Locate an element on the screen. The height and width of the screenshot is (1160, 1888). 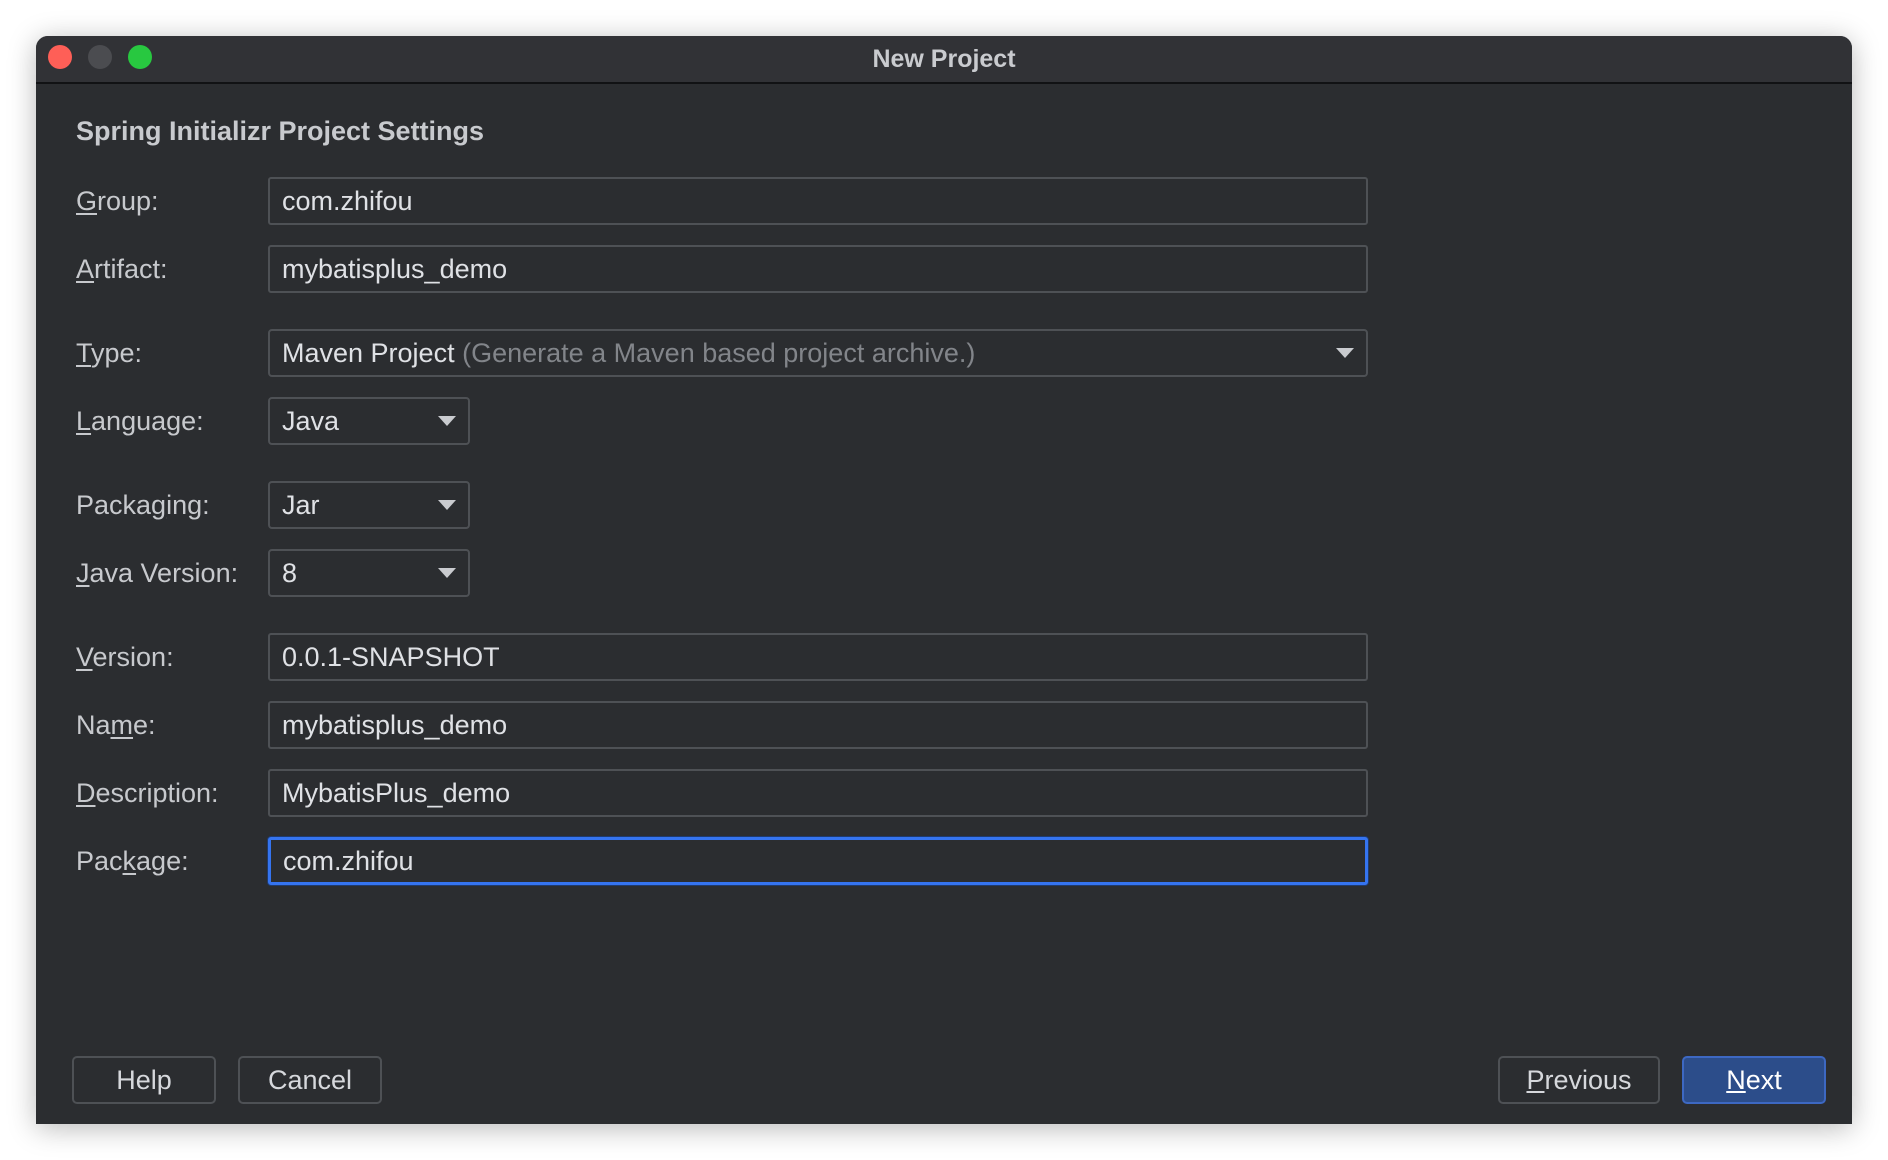
name-input: mybatisplus_demo is located at coordinates (818, 725).